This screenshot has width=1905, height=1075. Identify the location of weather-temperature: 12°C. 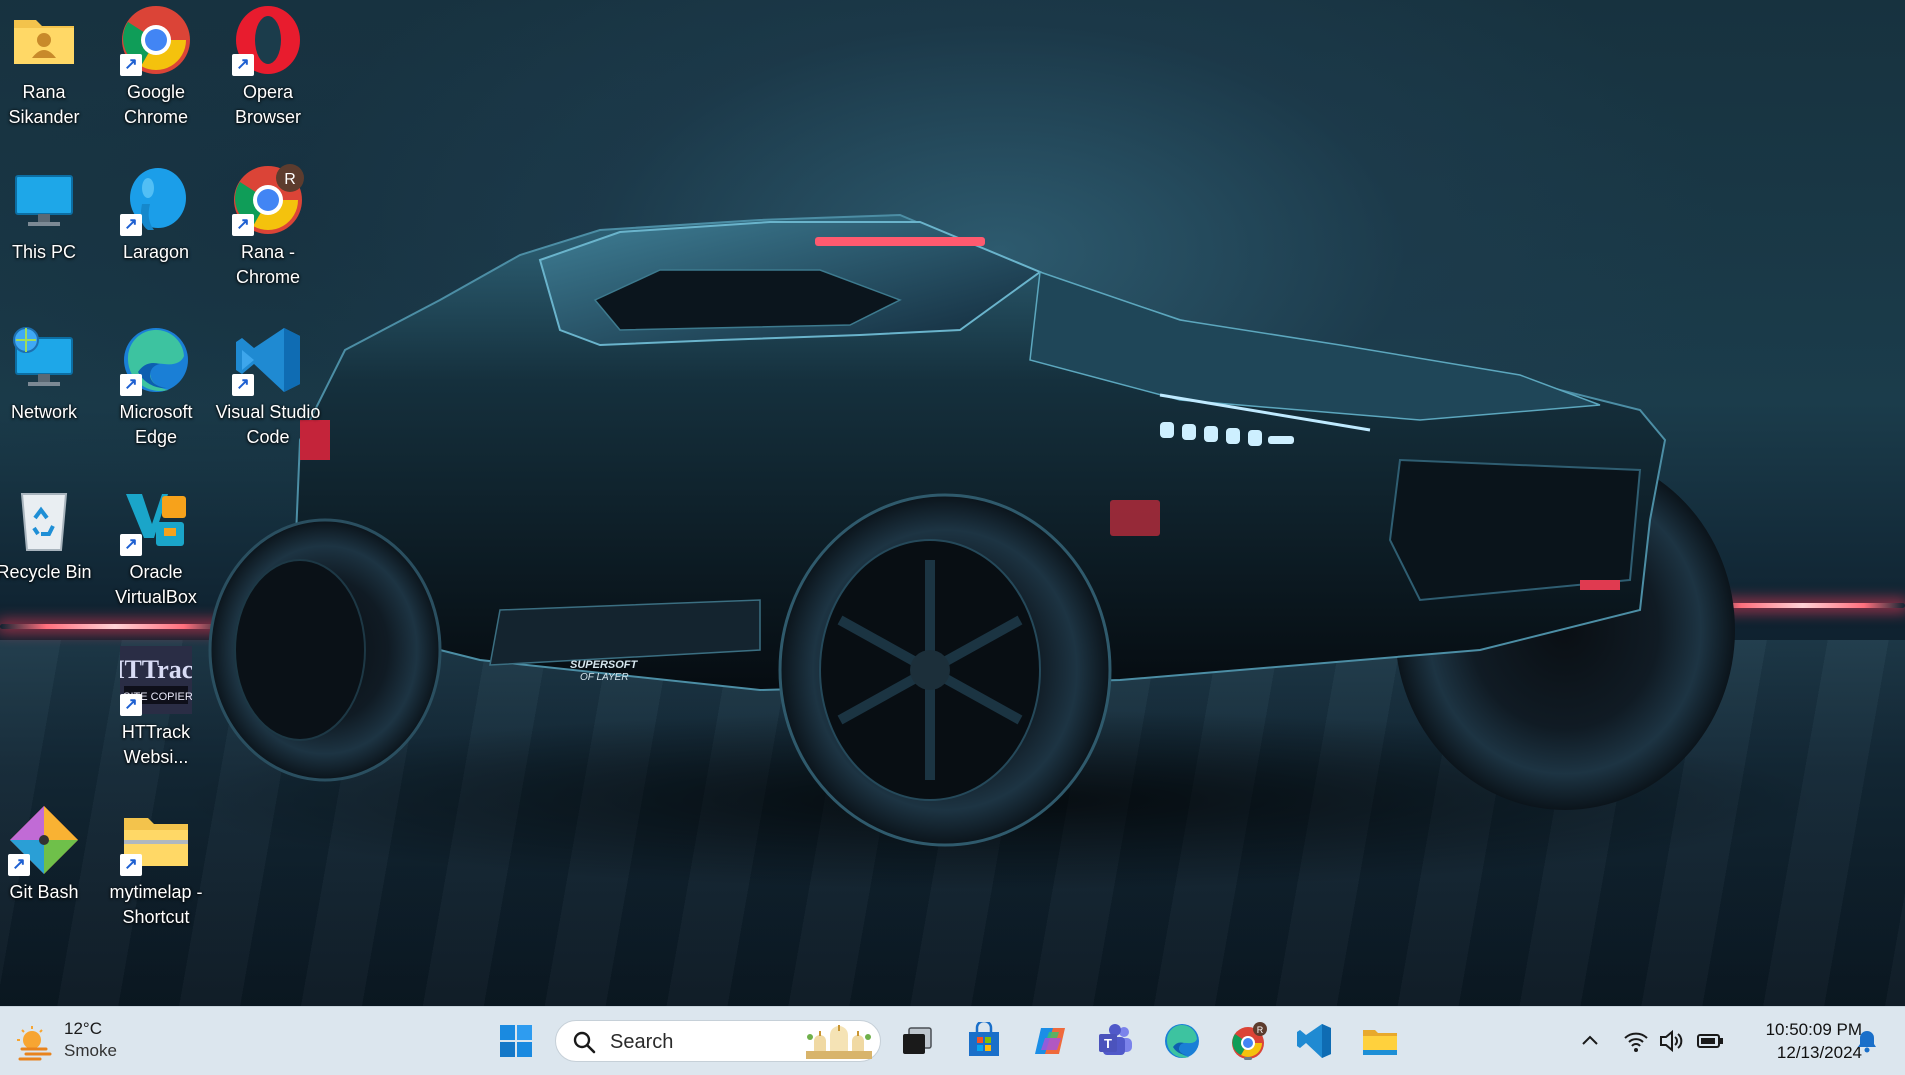
(83, 1028).